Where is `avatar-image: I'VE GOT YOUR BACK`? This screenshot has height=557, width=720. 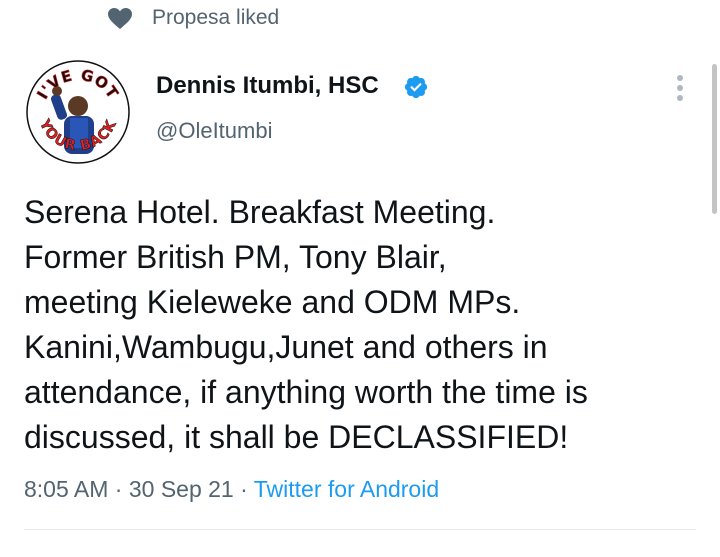
avatar-image: I'VE GOT YOUR BACK is located at coordinates (78, 112).